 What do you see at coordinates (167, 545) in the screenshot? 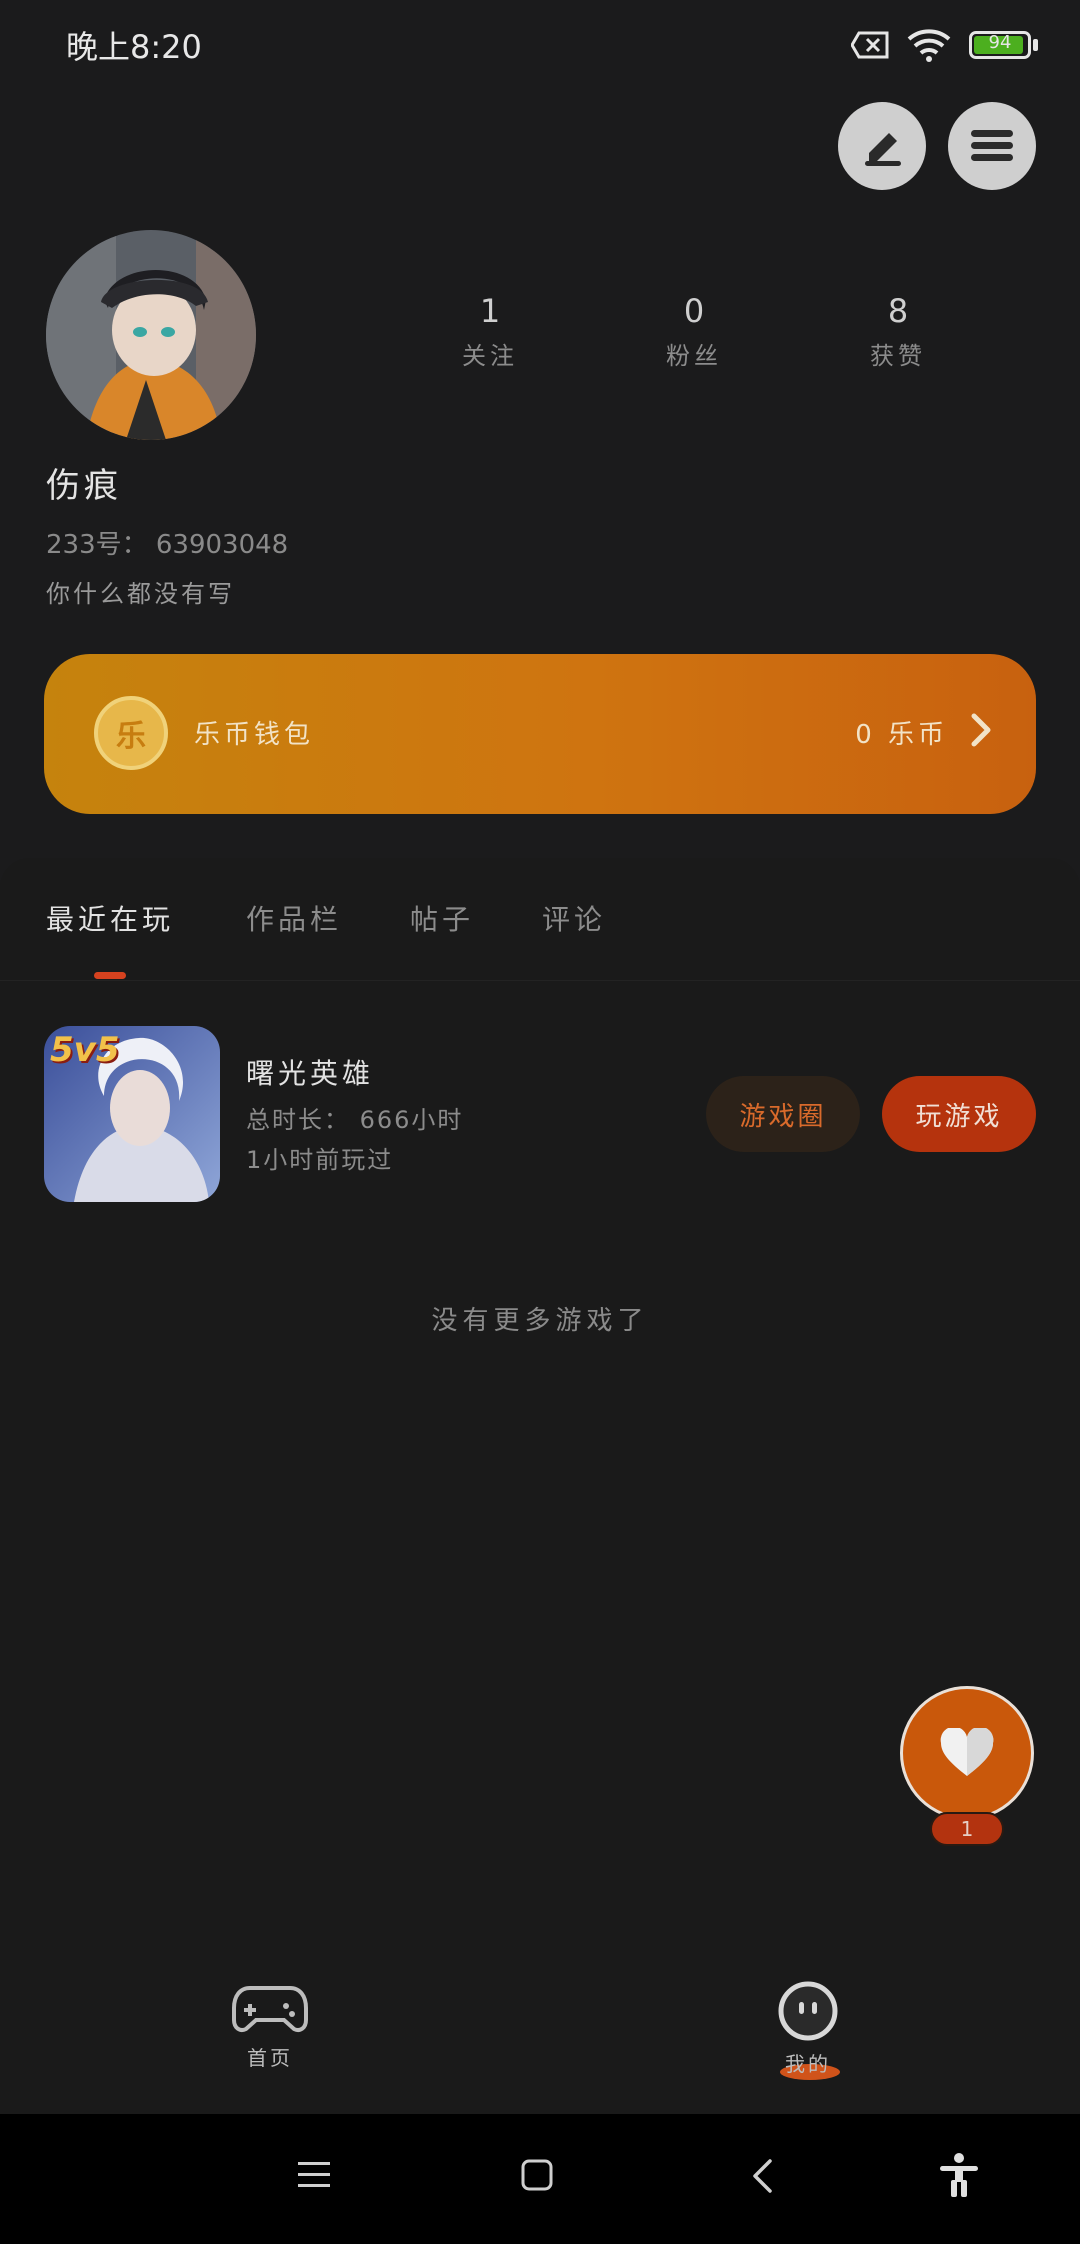
I see `user-id: 233号： 63903048` at bounding box center [167, 545].